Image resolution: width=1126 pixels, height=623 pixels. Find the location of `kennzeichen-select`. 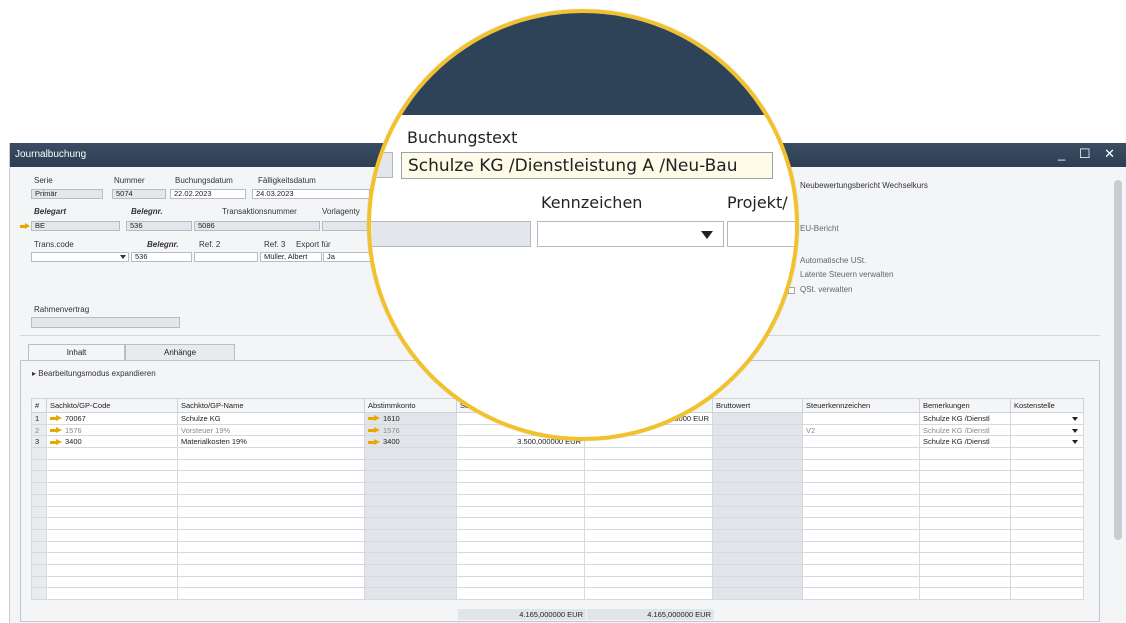

kennzeichen-select is located at coordinates (630, 234).